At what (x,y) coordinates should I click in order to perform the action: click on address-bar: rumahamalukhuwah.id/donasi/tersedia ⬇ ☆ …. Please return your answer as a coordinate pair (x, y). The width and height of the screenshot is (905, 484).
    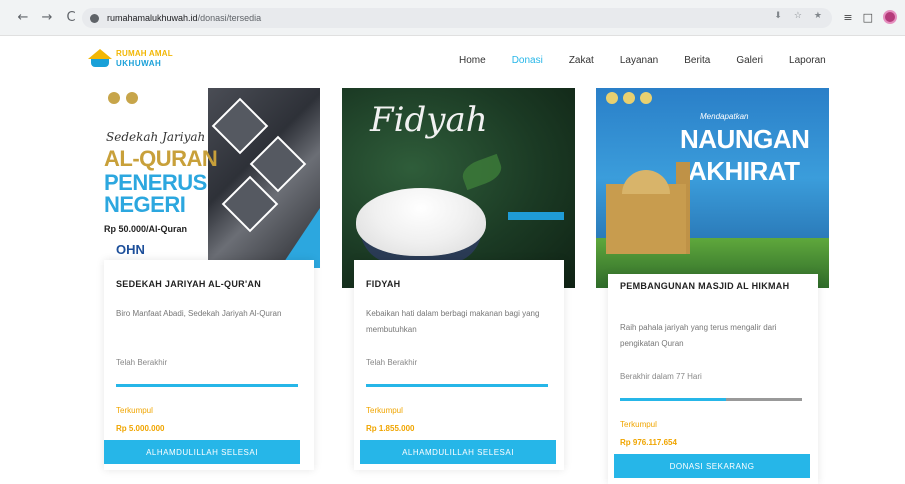
    Looking at the image, I should click on (457, 18).